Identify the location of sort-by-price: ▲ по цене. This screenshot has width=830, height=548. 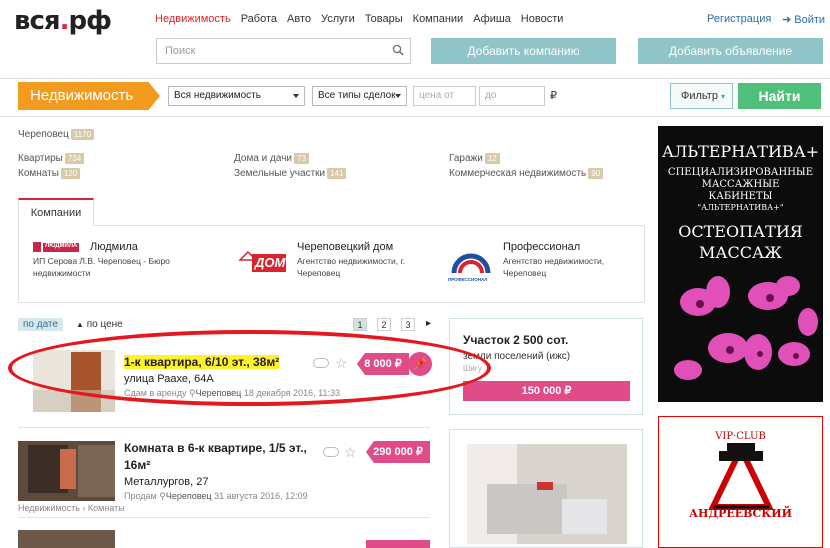
(99, 324).